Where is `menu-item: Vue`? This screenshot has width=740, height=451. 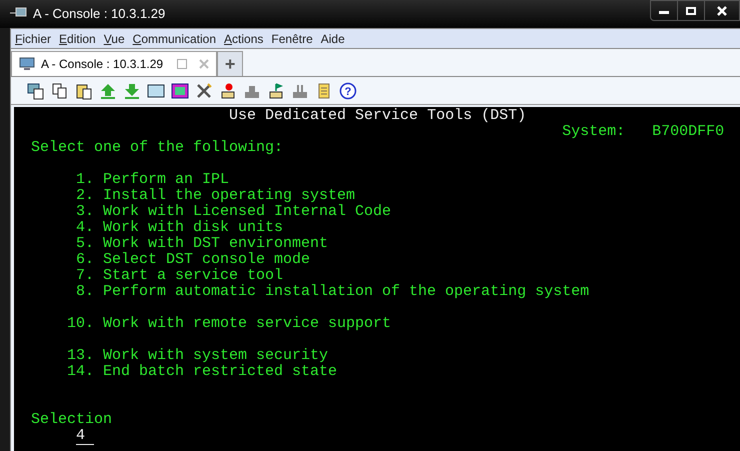 menu-item: Vue is located at coordinates (114, 39).